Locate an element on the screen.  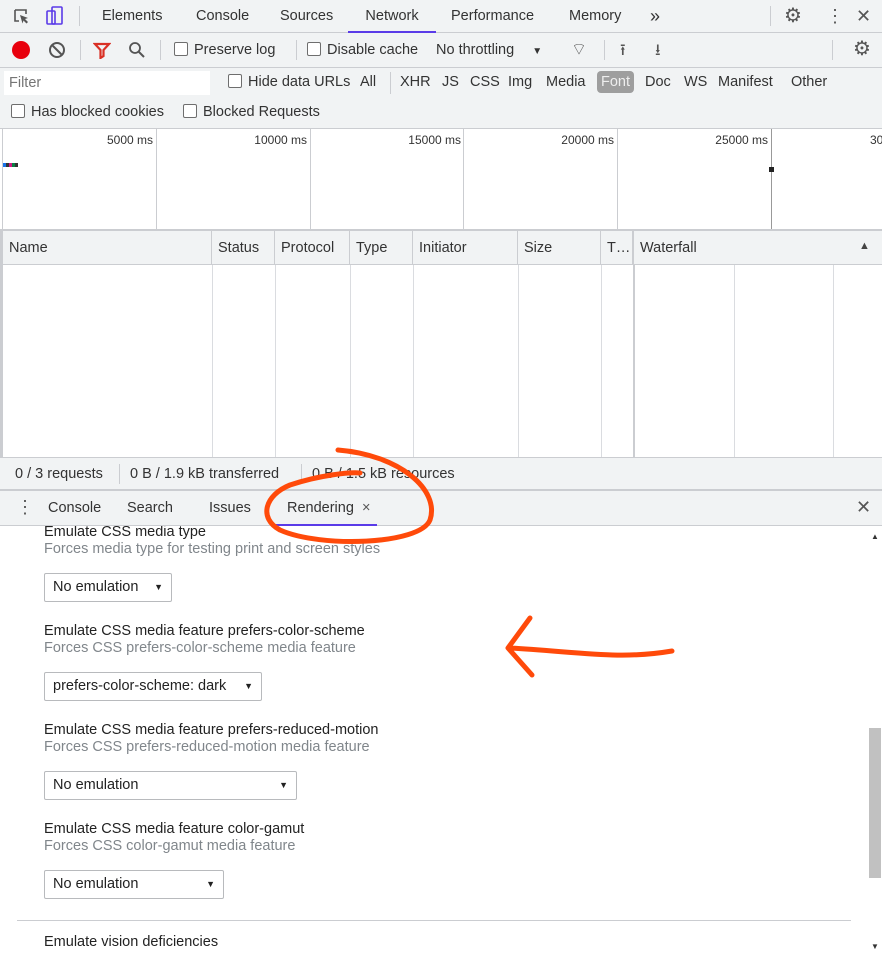
resources-size: 0 B / 1.5 kB resources is located at coordinates (383, 474).